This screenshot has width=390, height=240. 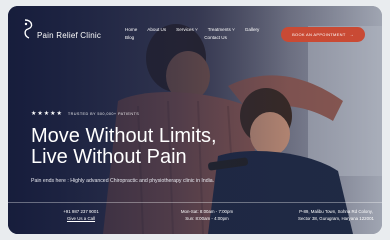 I want to click on nav-blog: Blog, so click(x=129, y=38).